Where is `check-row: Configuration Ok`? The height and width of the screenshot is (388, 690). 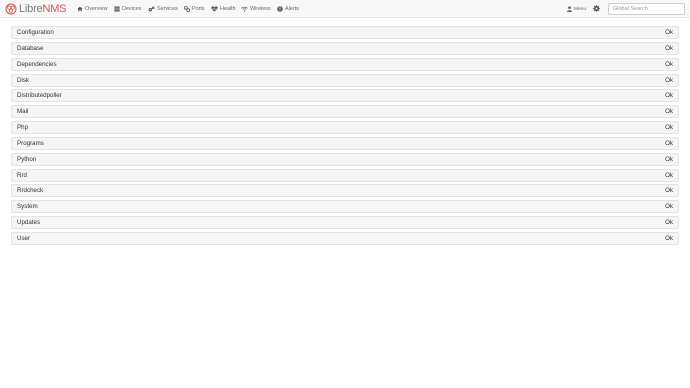 check-row: Configuration Ok is located at coordinates (345, 32).